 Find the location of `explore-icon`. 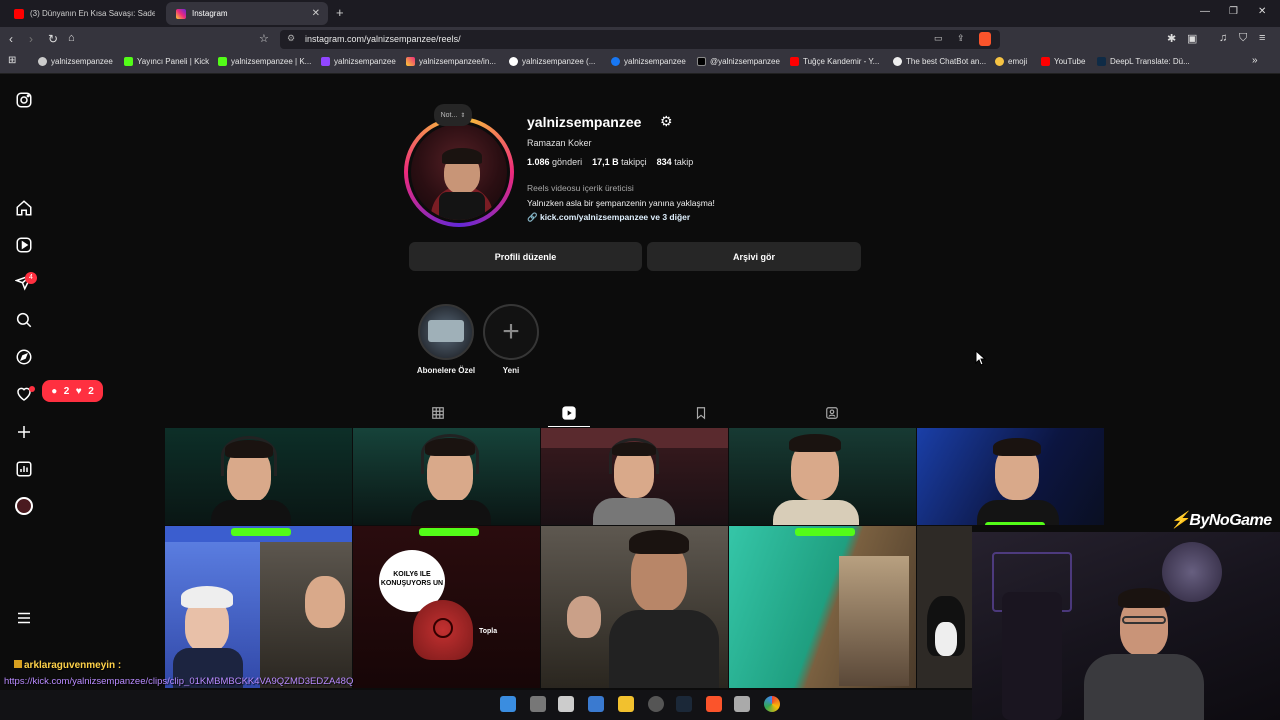

explore-icon is located at coordinates (24, 357).